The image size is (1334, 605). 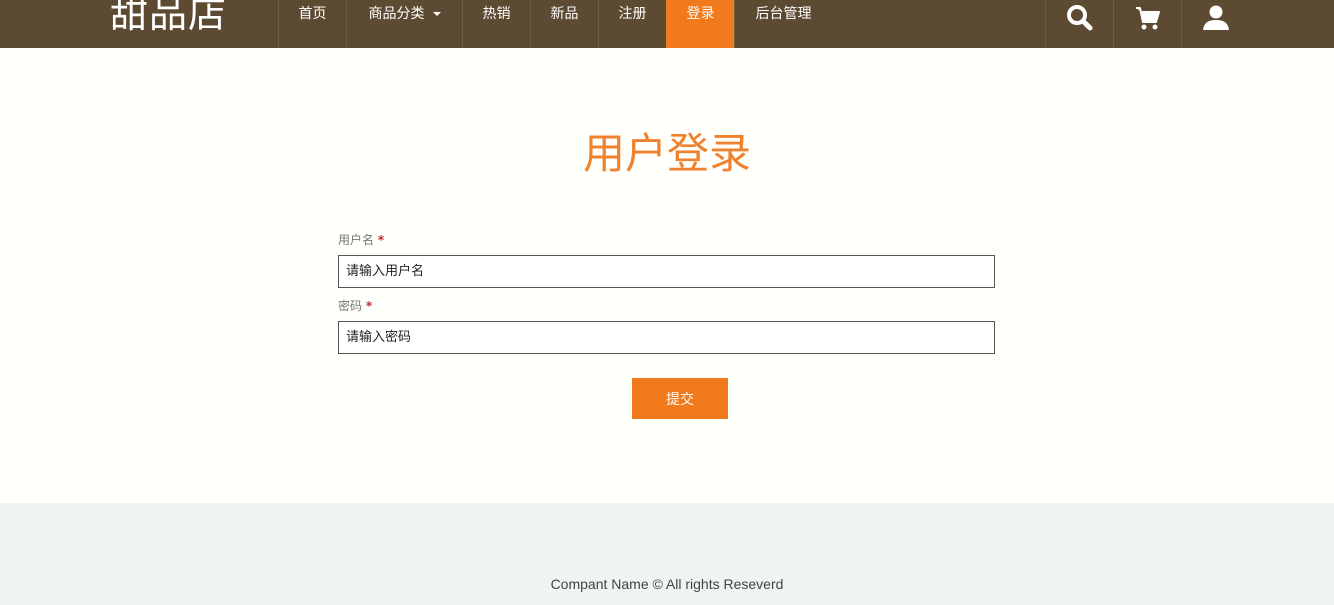 I want to click on nav-item-login: 登录, so click(x=700, y=24).